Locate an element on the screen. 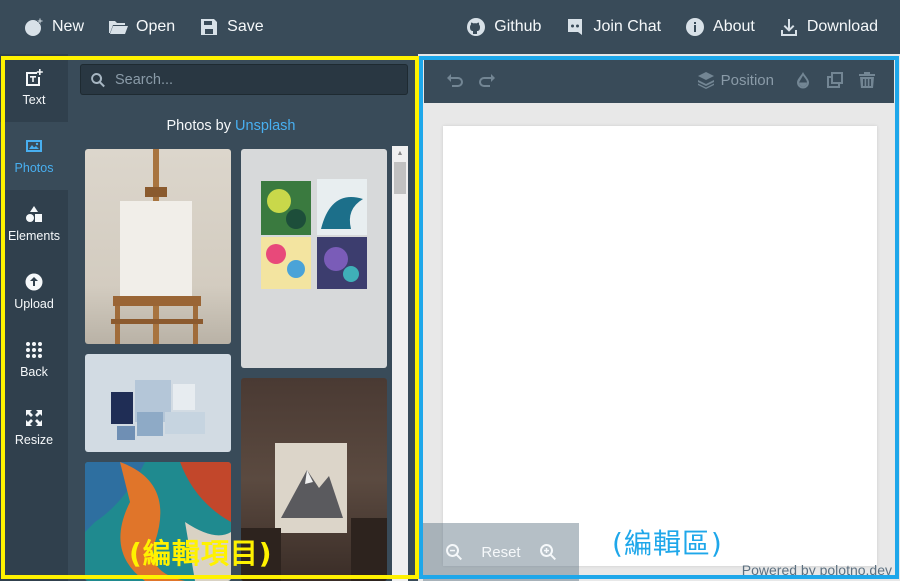  zoom-in-icon is located at coordinates (548, 552).